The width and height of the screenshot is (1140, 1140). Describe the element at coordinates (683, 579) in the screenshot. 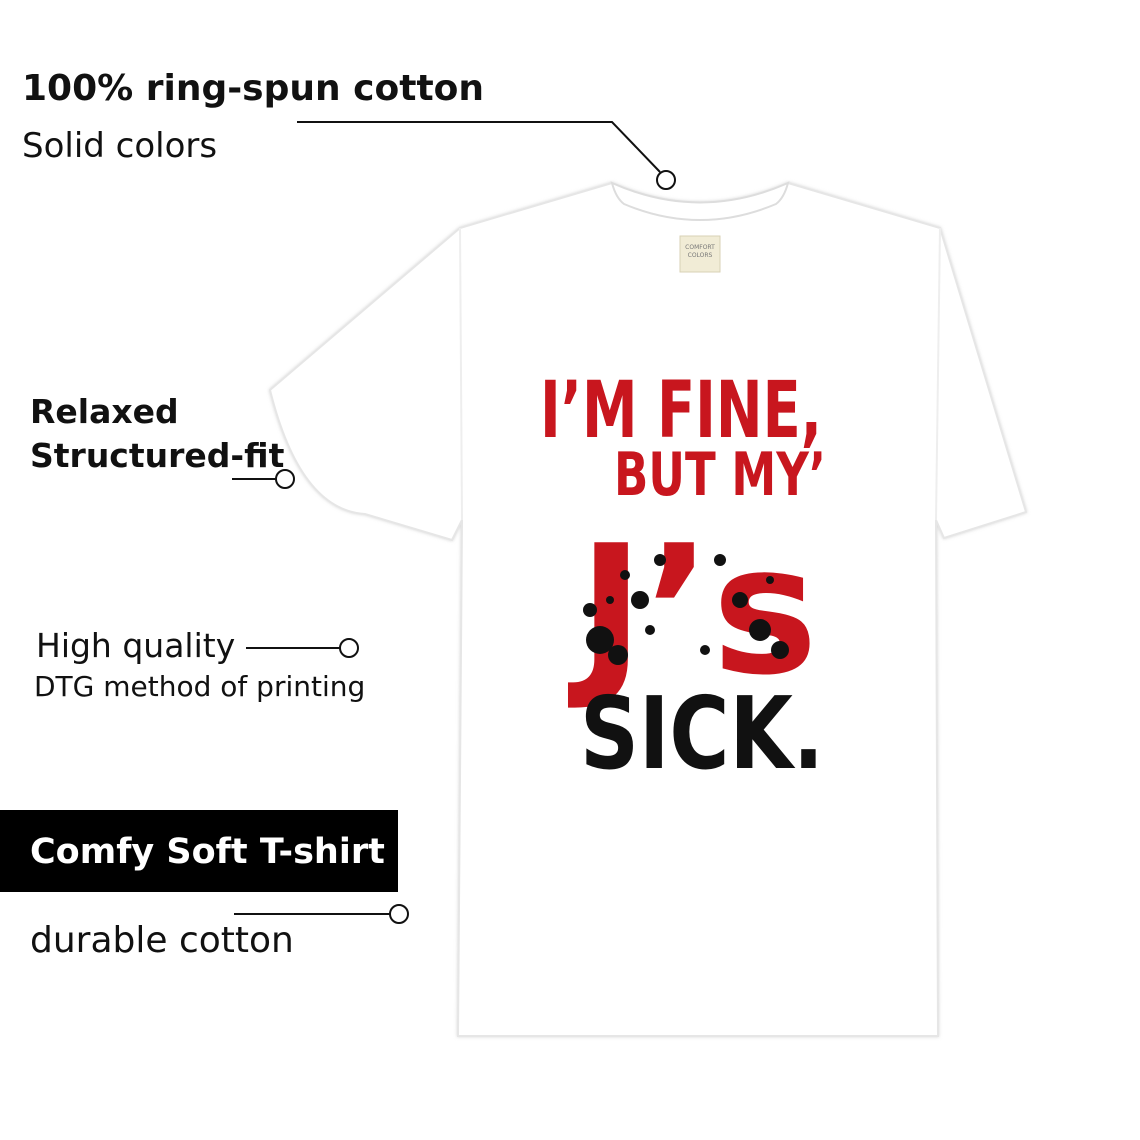

I see `shirt-print: I’M FINE, BUT MY’ J’s SICK.` at that location.